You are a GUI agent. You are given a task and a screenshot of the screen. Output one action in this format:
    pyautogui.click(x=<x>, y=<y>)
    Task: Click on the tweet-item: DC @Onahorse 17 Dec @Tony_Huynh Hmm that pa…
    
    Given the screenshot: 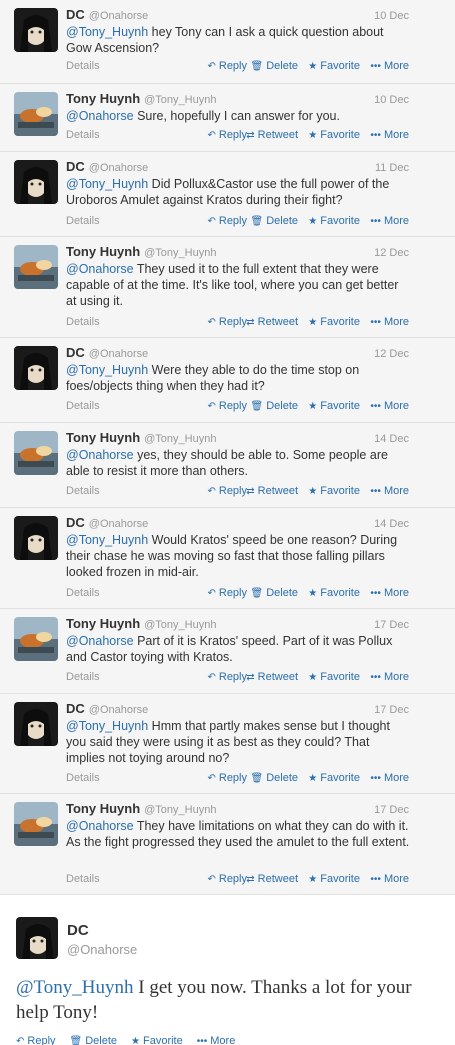 What is the action you would take?
    pyautogui.click(x=227, y=744)
    